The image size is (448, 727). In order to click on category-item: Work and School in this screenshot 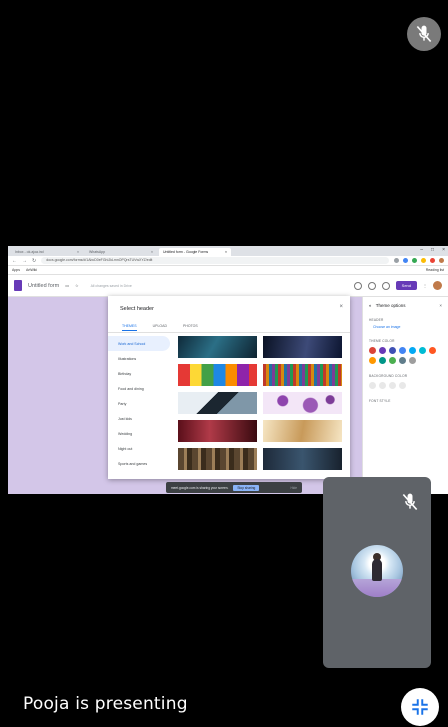, I will do `click(139, 343)`.